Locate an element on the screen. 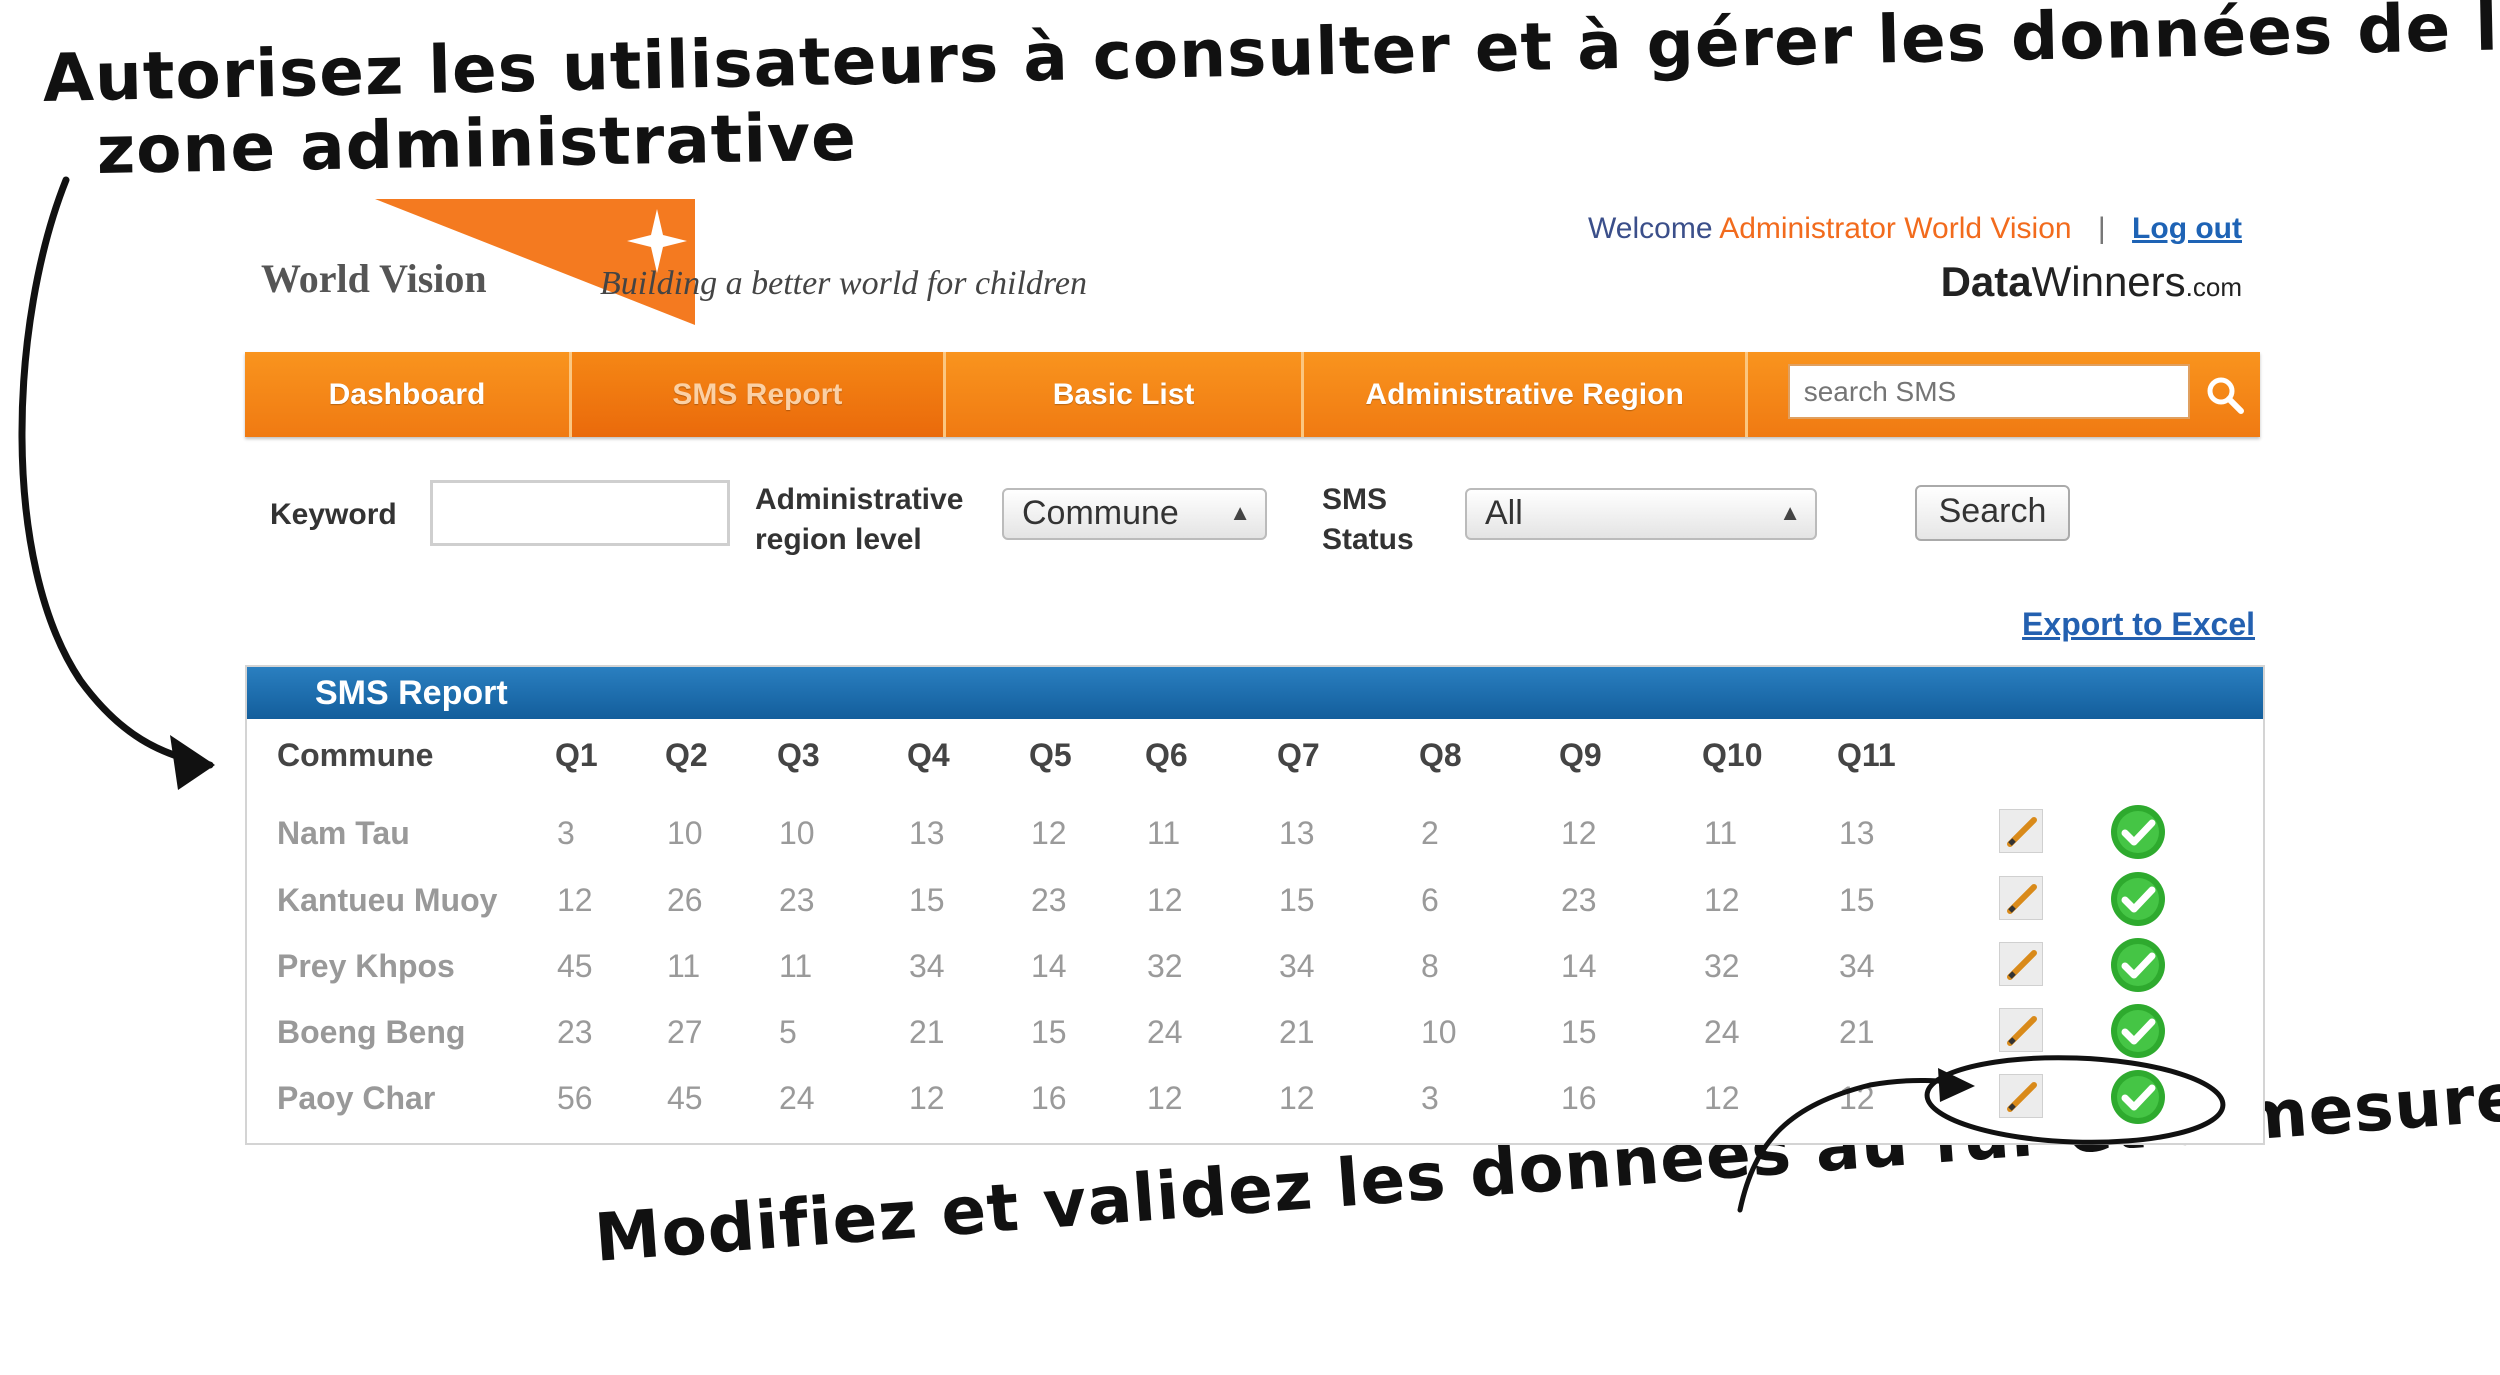 Image resolution: width=2500 pixels, height=1375 pixels. sms-status-value: All is located at coordinates (1504, 513).